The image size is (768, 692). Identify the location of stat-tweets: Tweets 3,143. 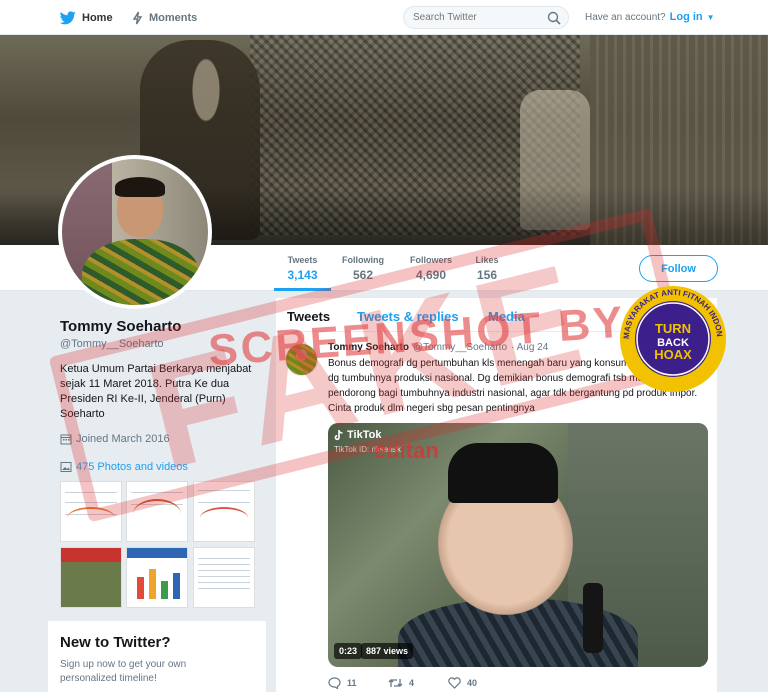
(302, 268).